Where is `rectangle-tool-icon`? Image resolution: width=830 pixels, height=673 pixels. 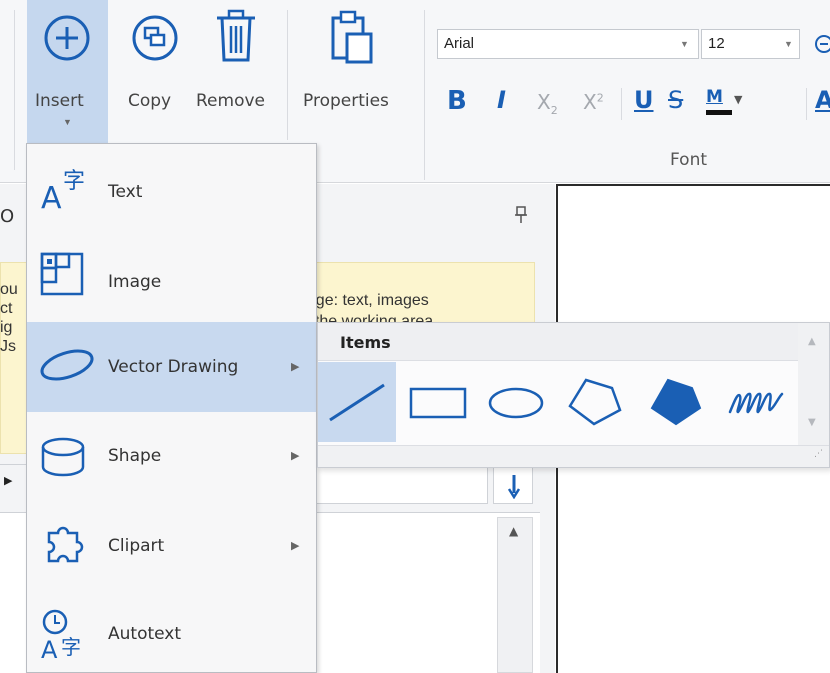
rectangle-tool-icon is located at coordinates (438, 403).